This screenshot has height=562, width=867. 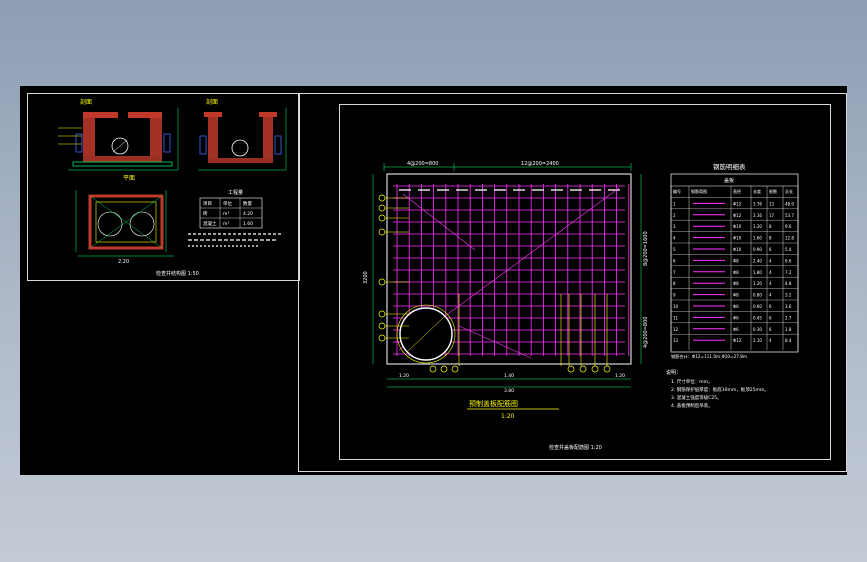 What do you see at coordinates (737, 191) in the screenshot?
I see `schedule-header-cell: 直径` at bounding box center [737, 191].